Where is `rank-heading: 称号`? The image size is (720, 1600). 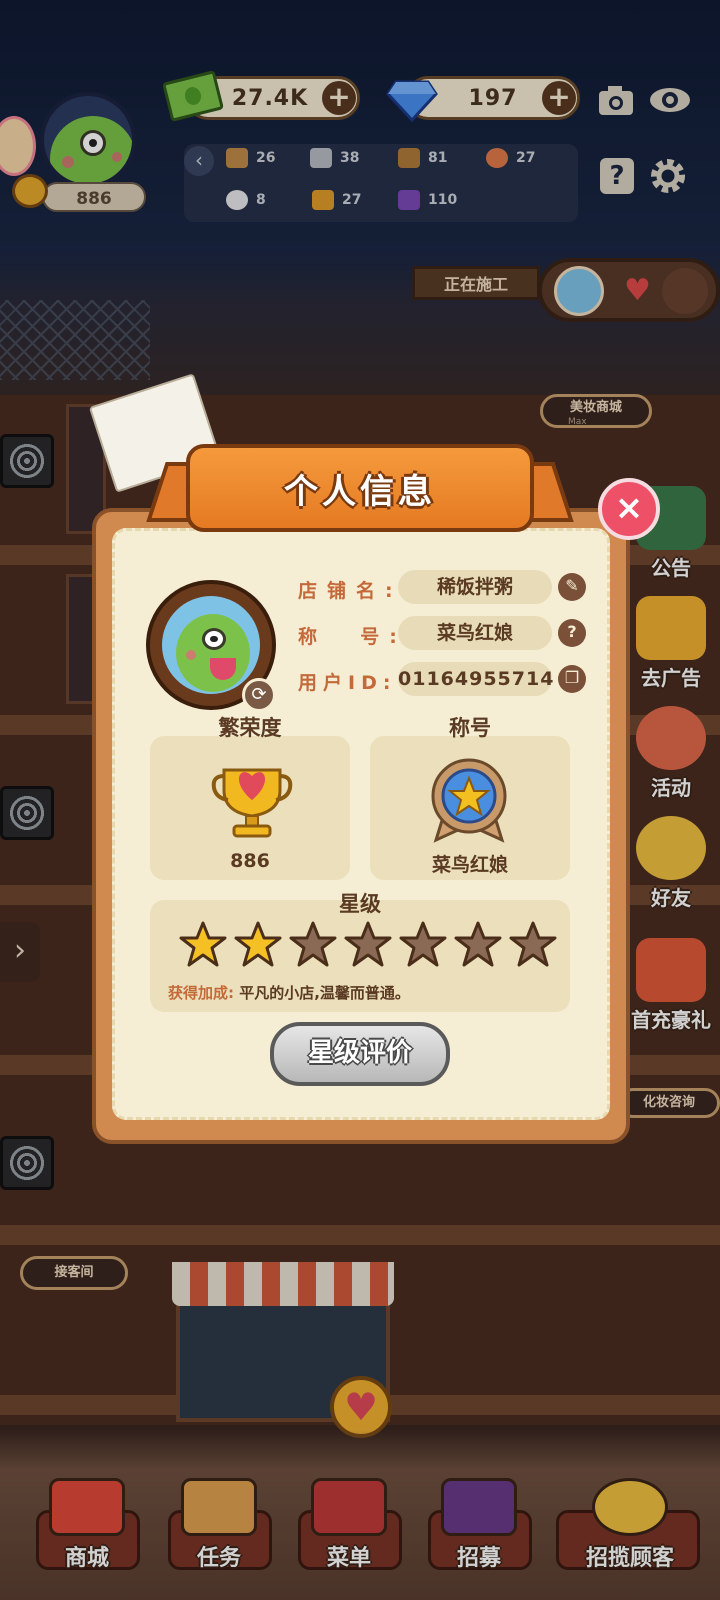
rank-heading: 称号 is located at coordinates (470, 728).